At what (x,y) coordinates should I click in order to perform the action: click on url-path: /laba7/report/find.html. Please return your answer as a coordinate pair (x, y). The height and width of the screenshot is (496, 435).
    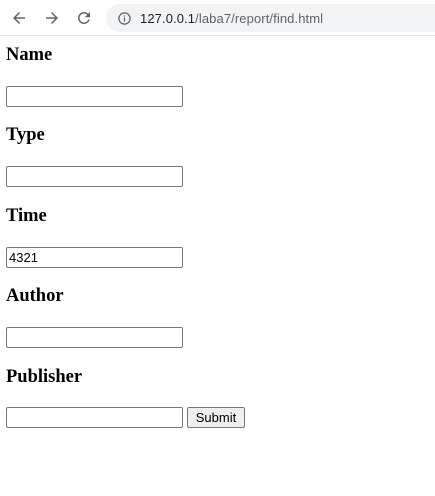
    Looking at the image, I should click on (259, 18).